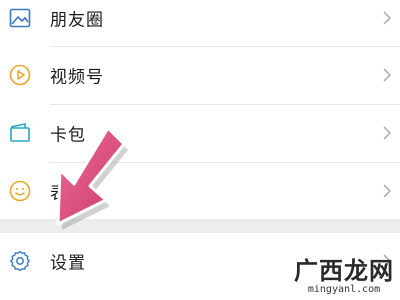 The width and height of the screenshot is (400, 300). What do you see at coordinates (344, 270) in the screenshot?
I see `watermark-brand: 广西龙网` at bounding box center [344, 270].